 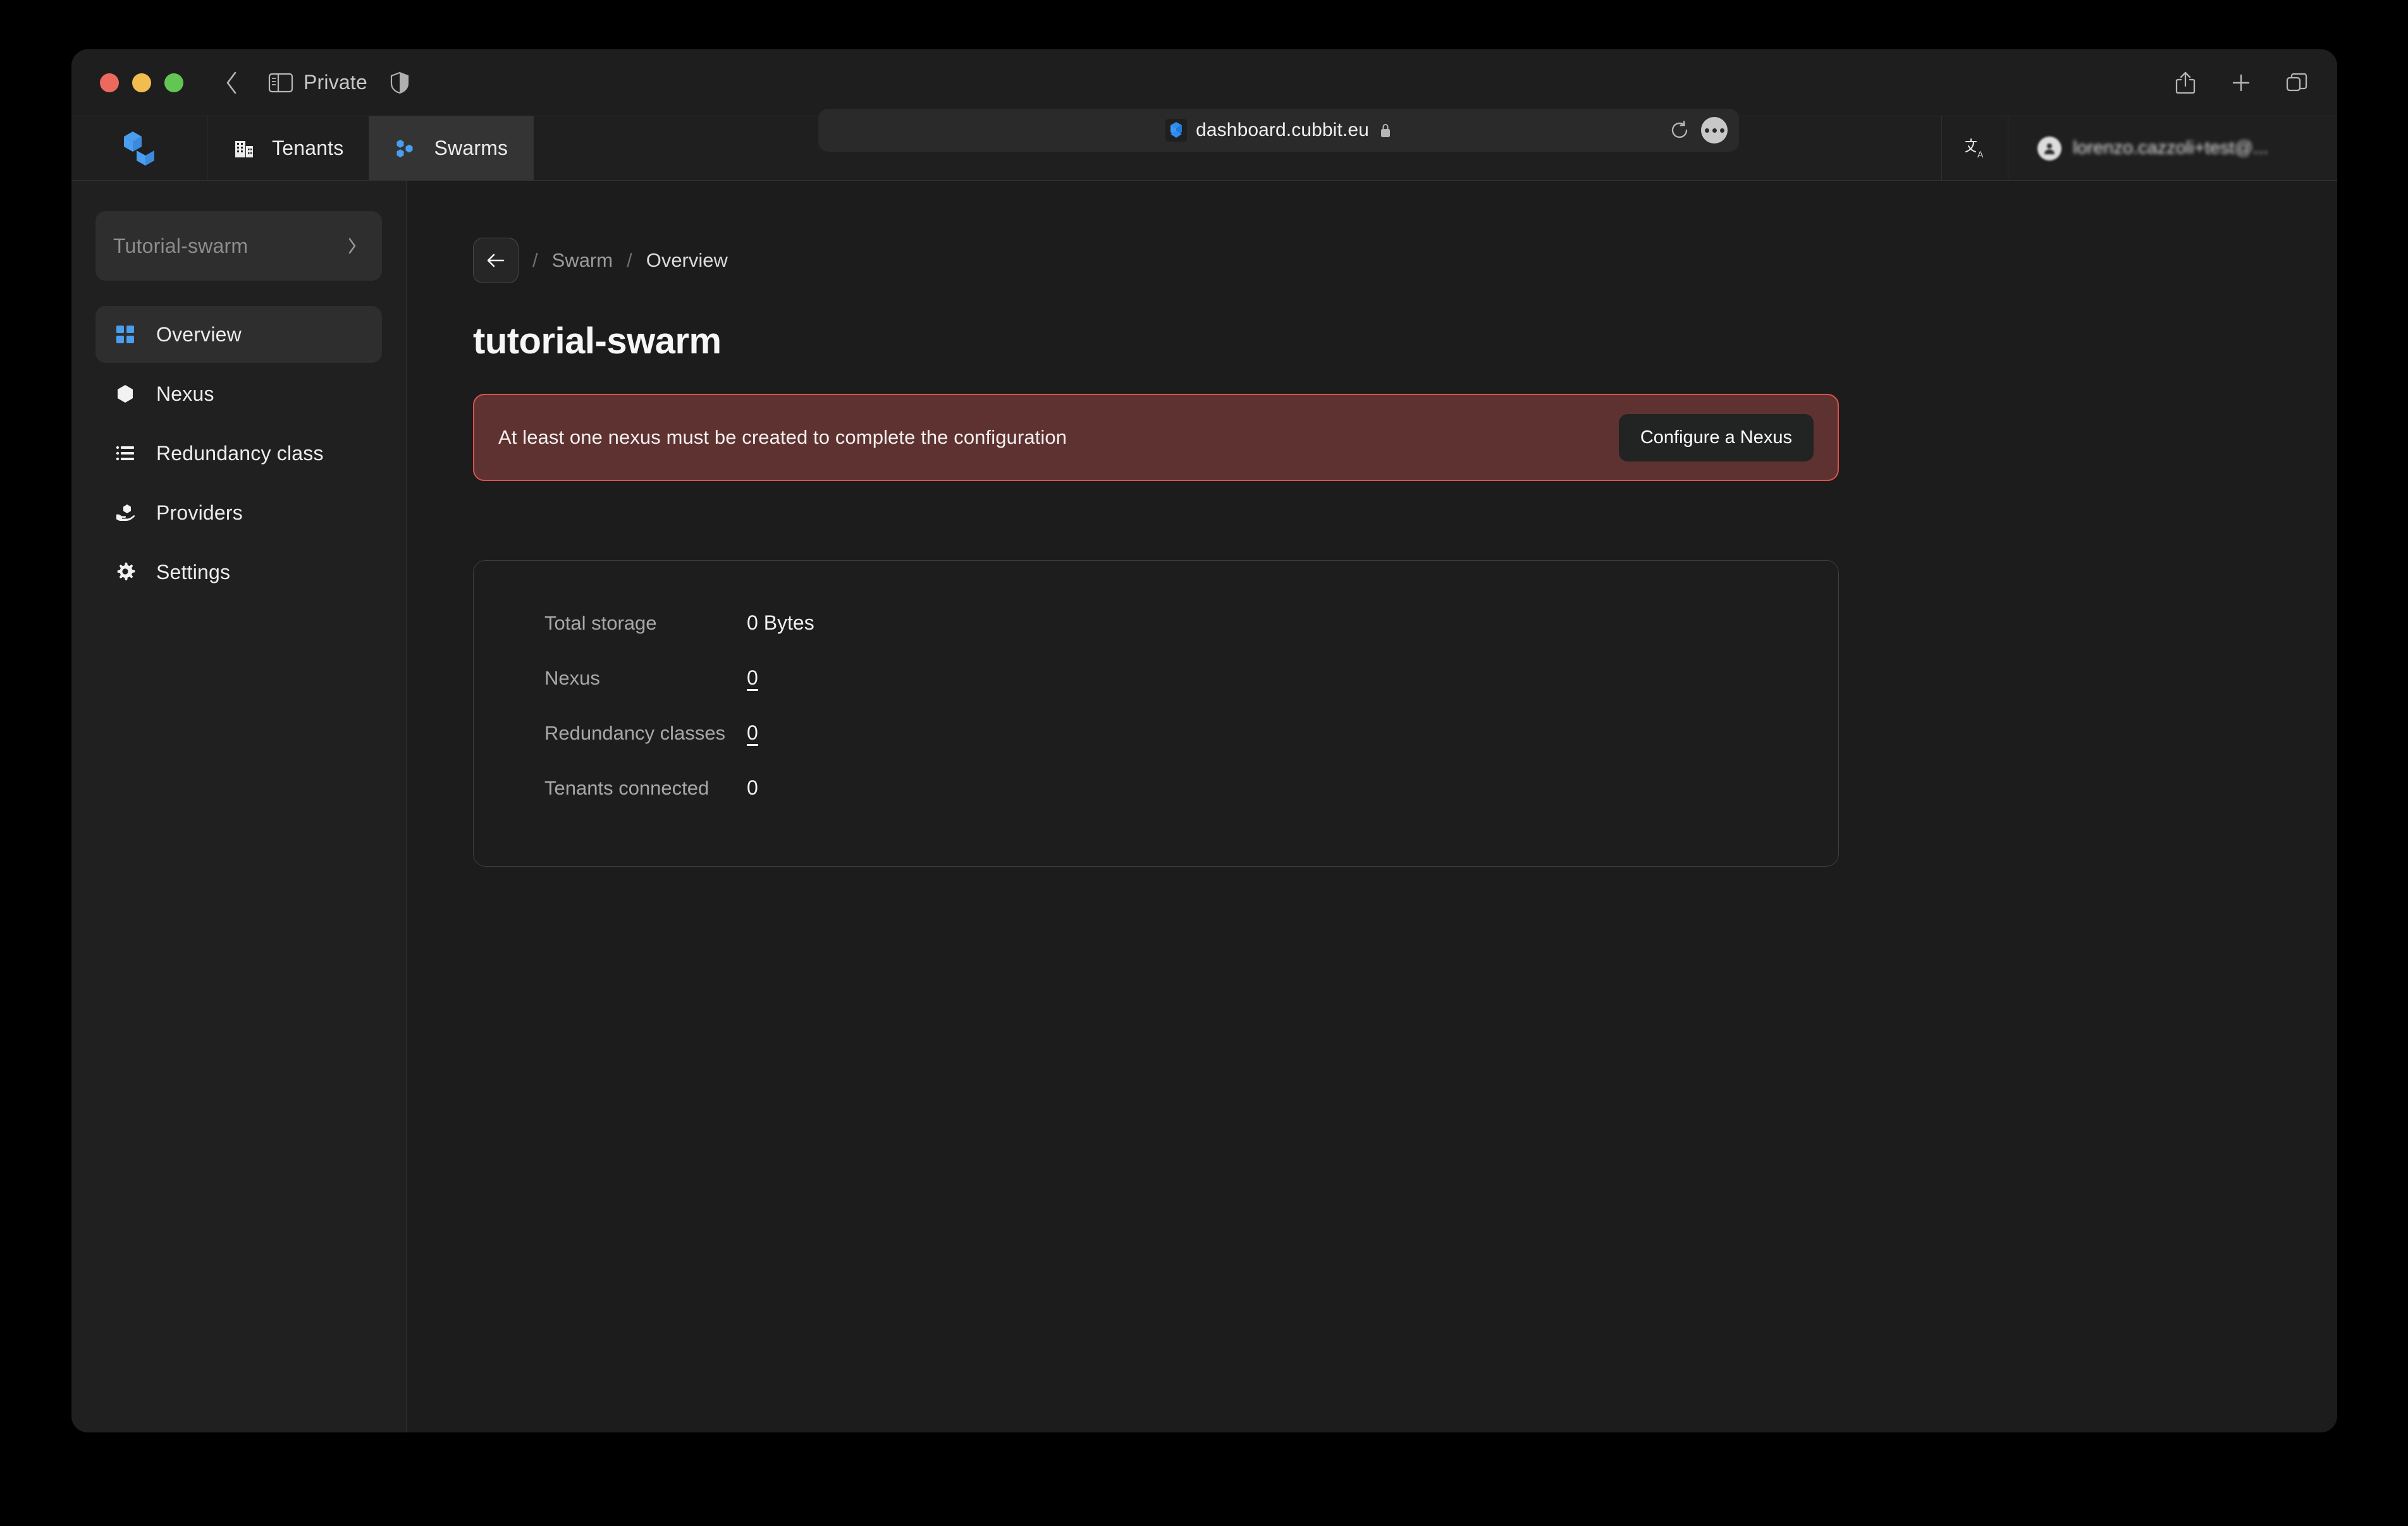 I want to click on arrow-left-icon, so click(x=496, y=260).